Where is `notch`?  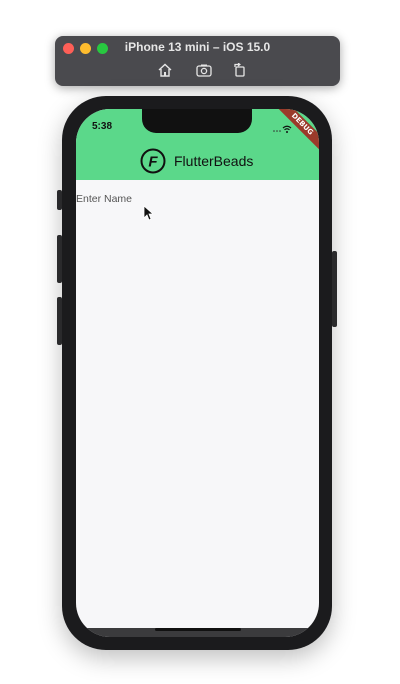 notch is located at coordinates (197, 121).